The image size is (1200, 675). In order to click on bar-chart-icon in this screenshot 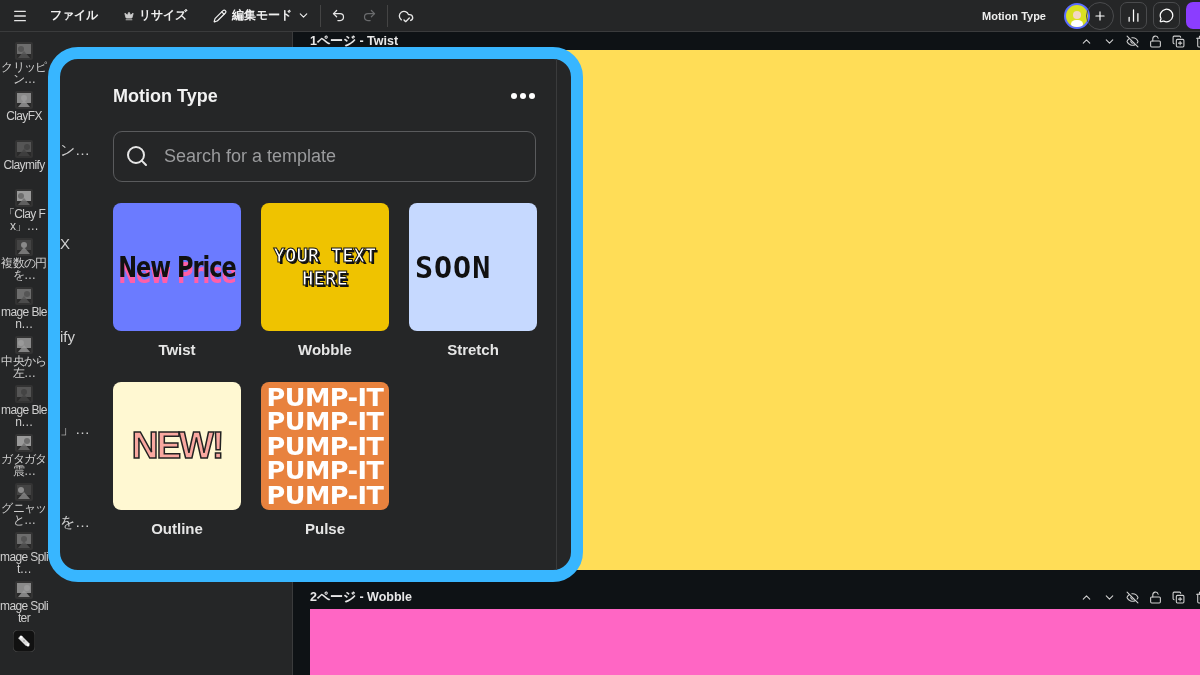, I will do `click(1133, 15)`.